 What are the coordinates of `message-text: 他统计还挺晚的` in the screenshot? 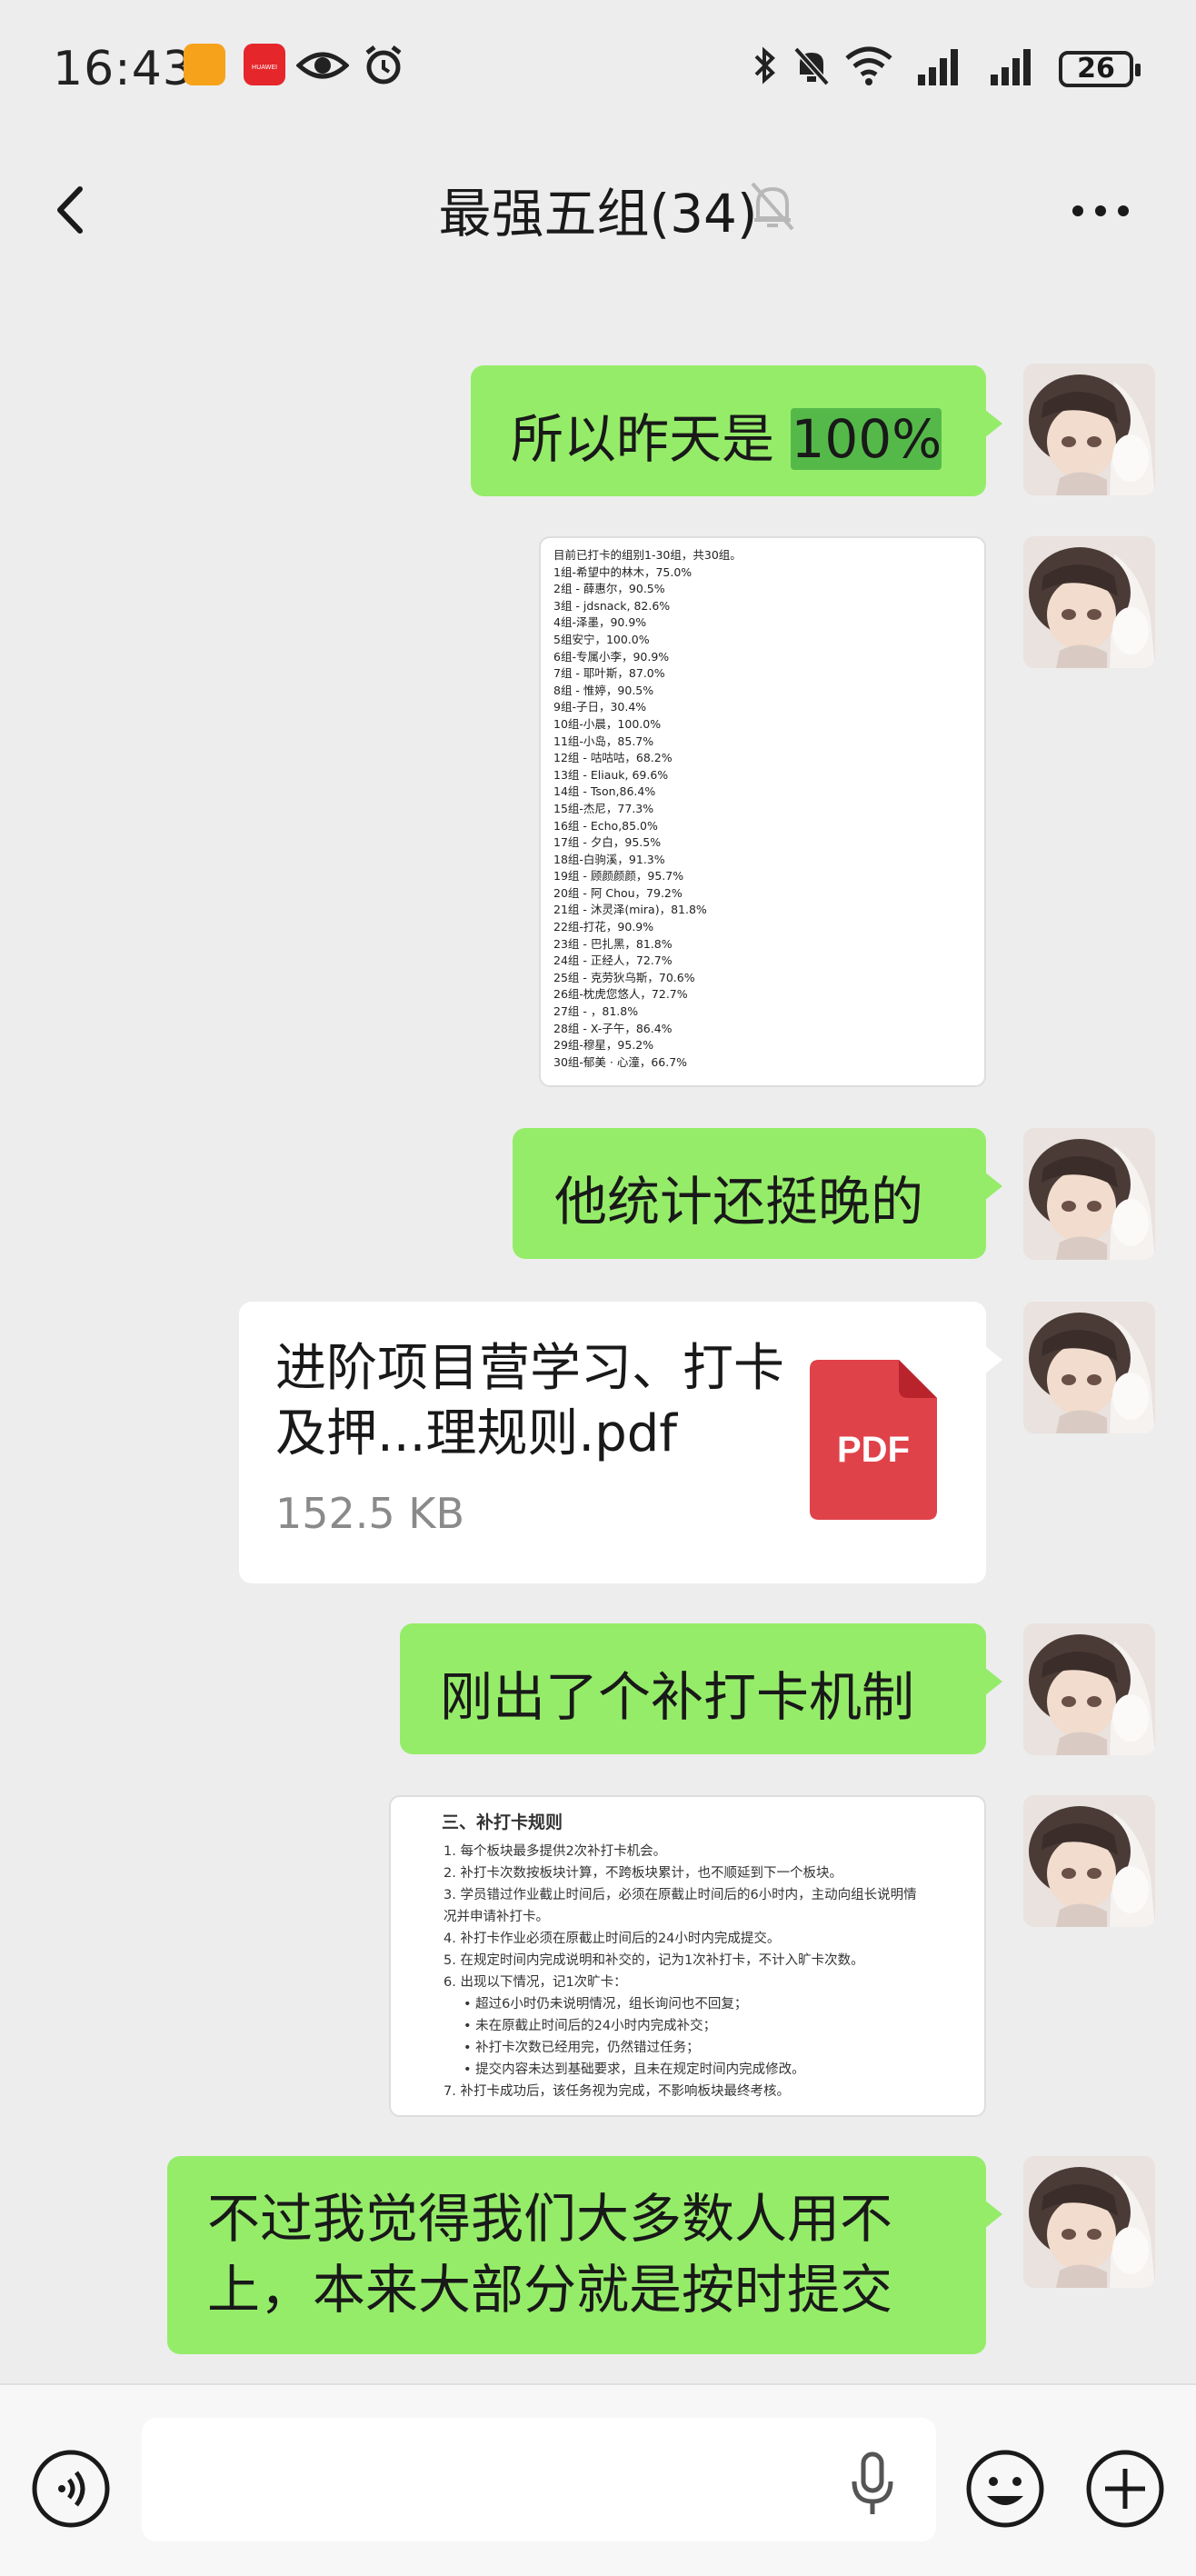 It's located at (739, 1202).